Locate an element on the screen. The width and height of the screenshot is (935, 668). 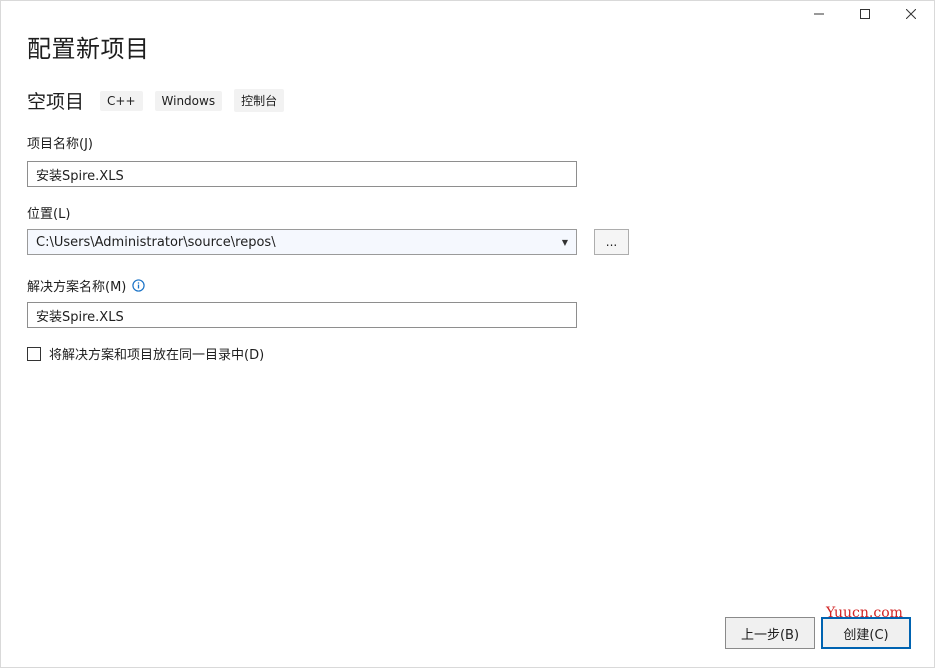
close-button is located at coordinates (911, 14).